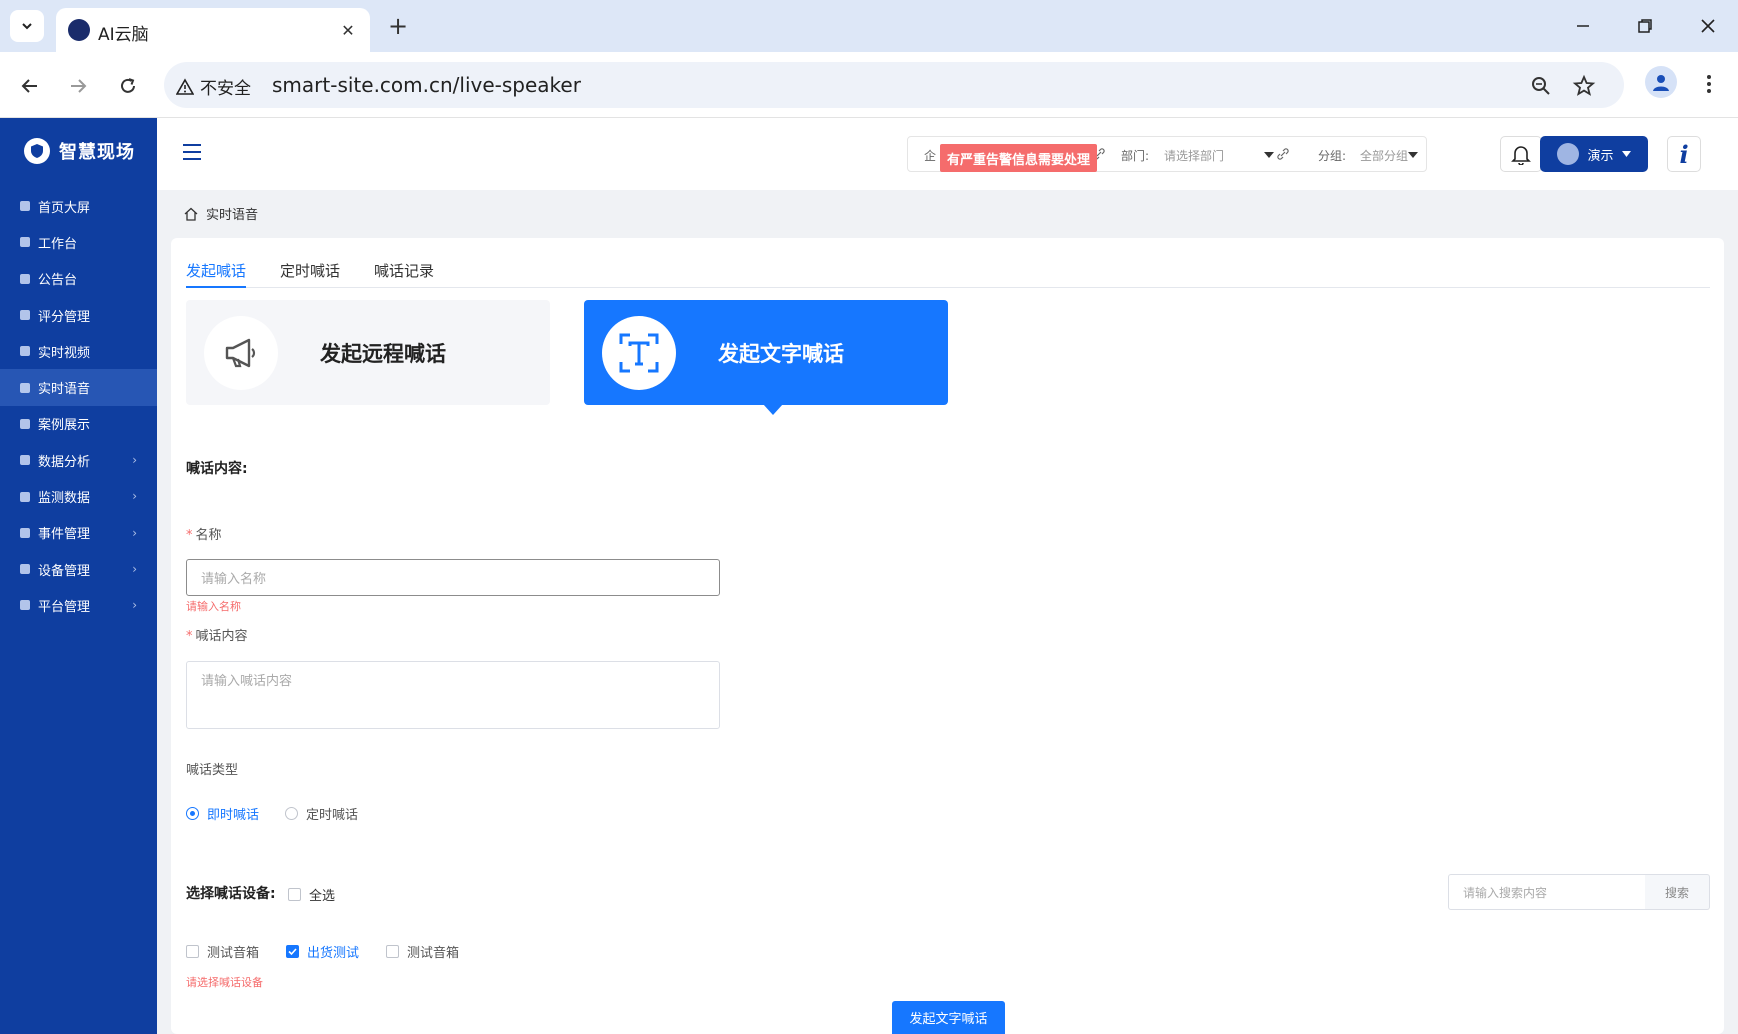 Image resolution: width=1738 pixels, height=1034 pixels. I want to click on warning-icon, so click(185, 86).